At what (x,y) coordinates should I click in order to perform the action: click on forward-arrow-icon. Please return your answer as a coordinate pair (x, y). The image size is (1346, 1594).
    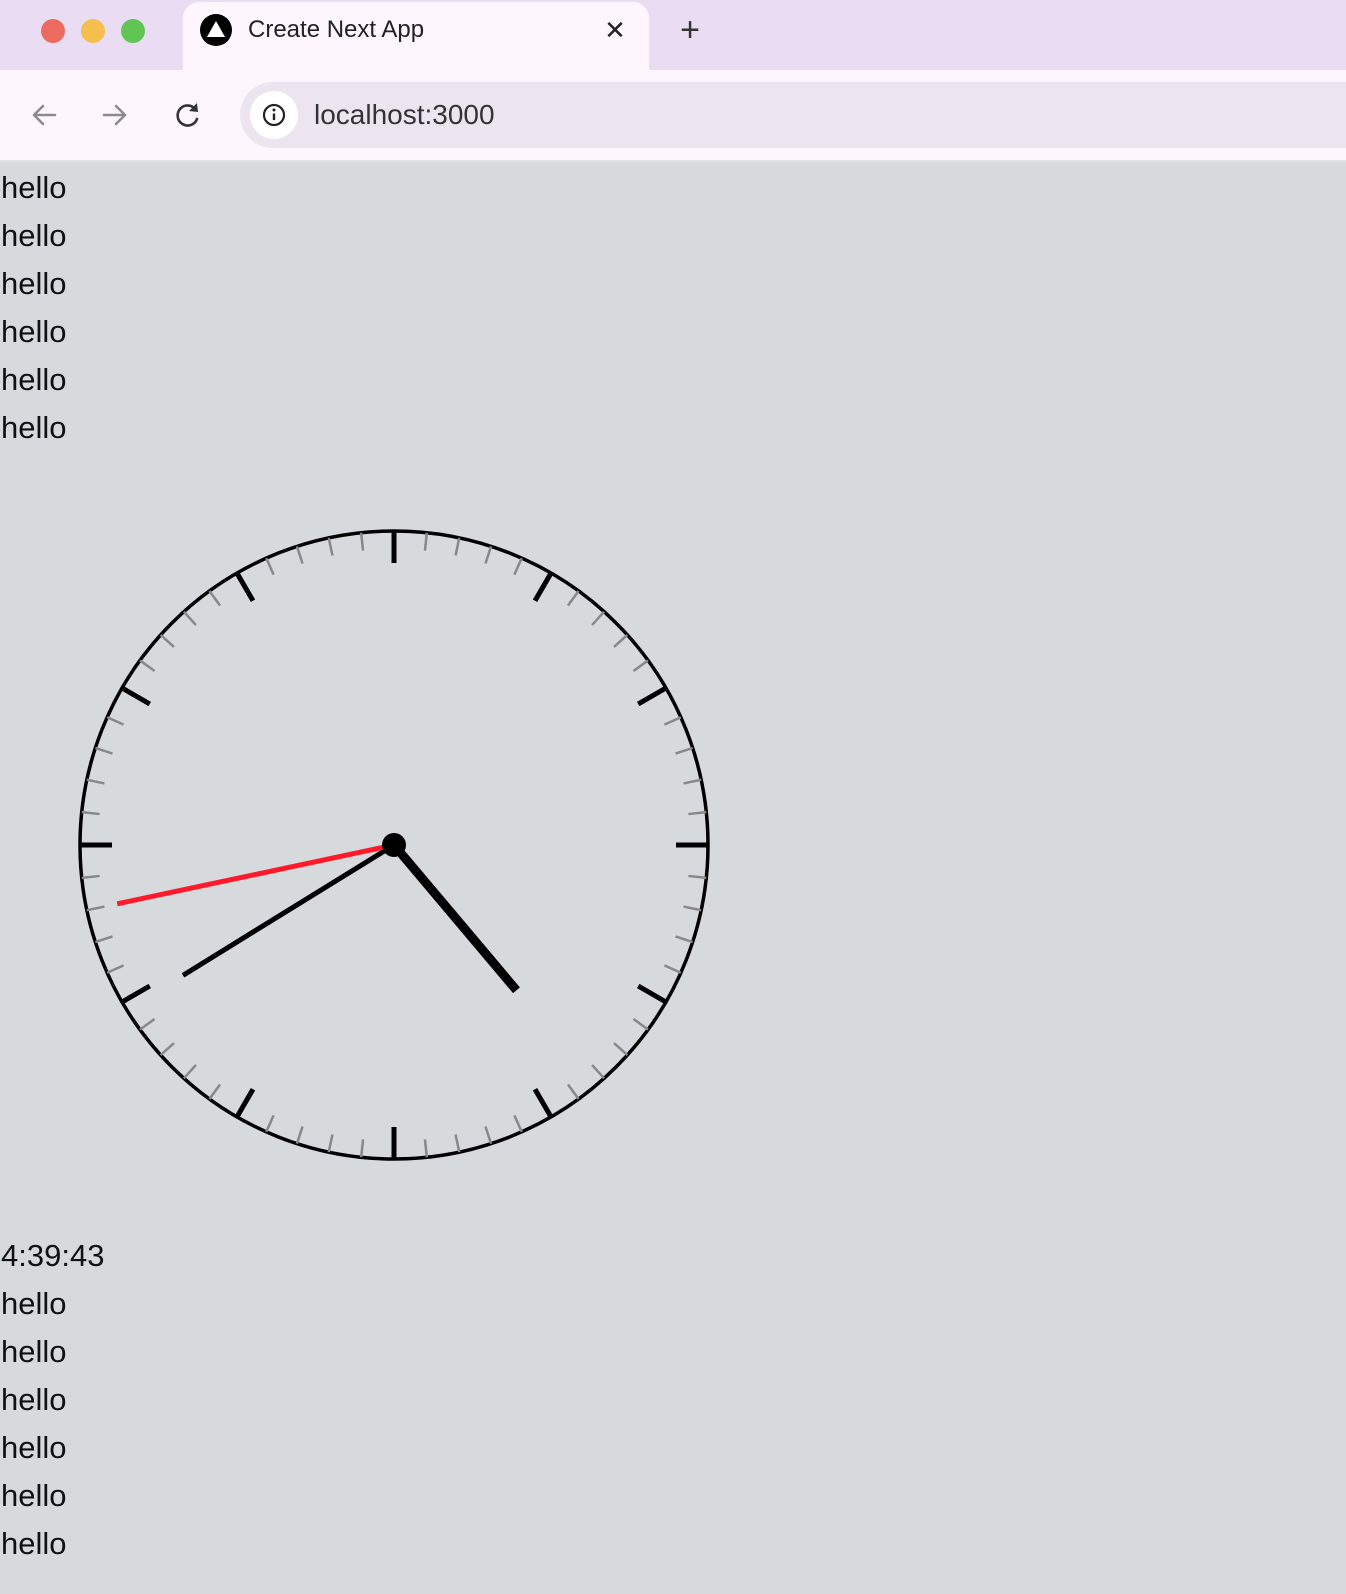
    Looking at the image, I should click on (115, 115).